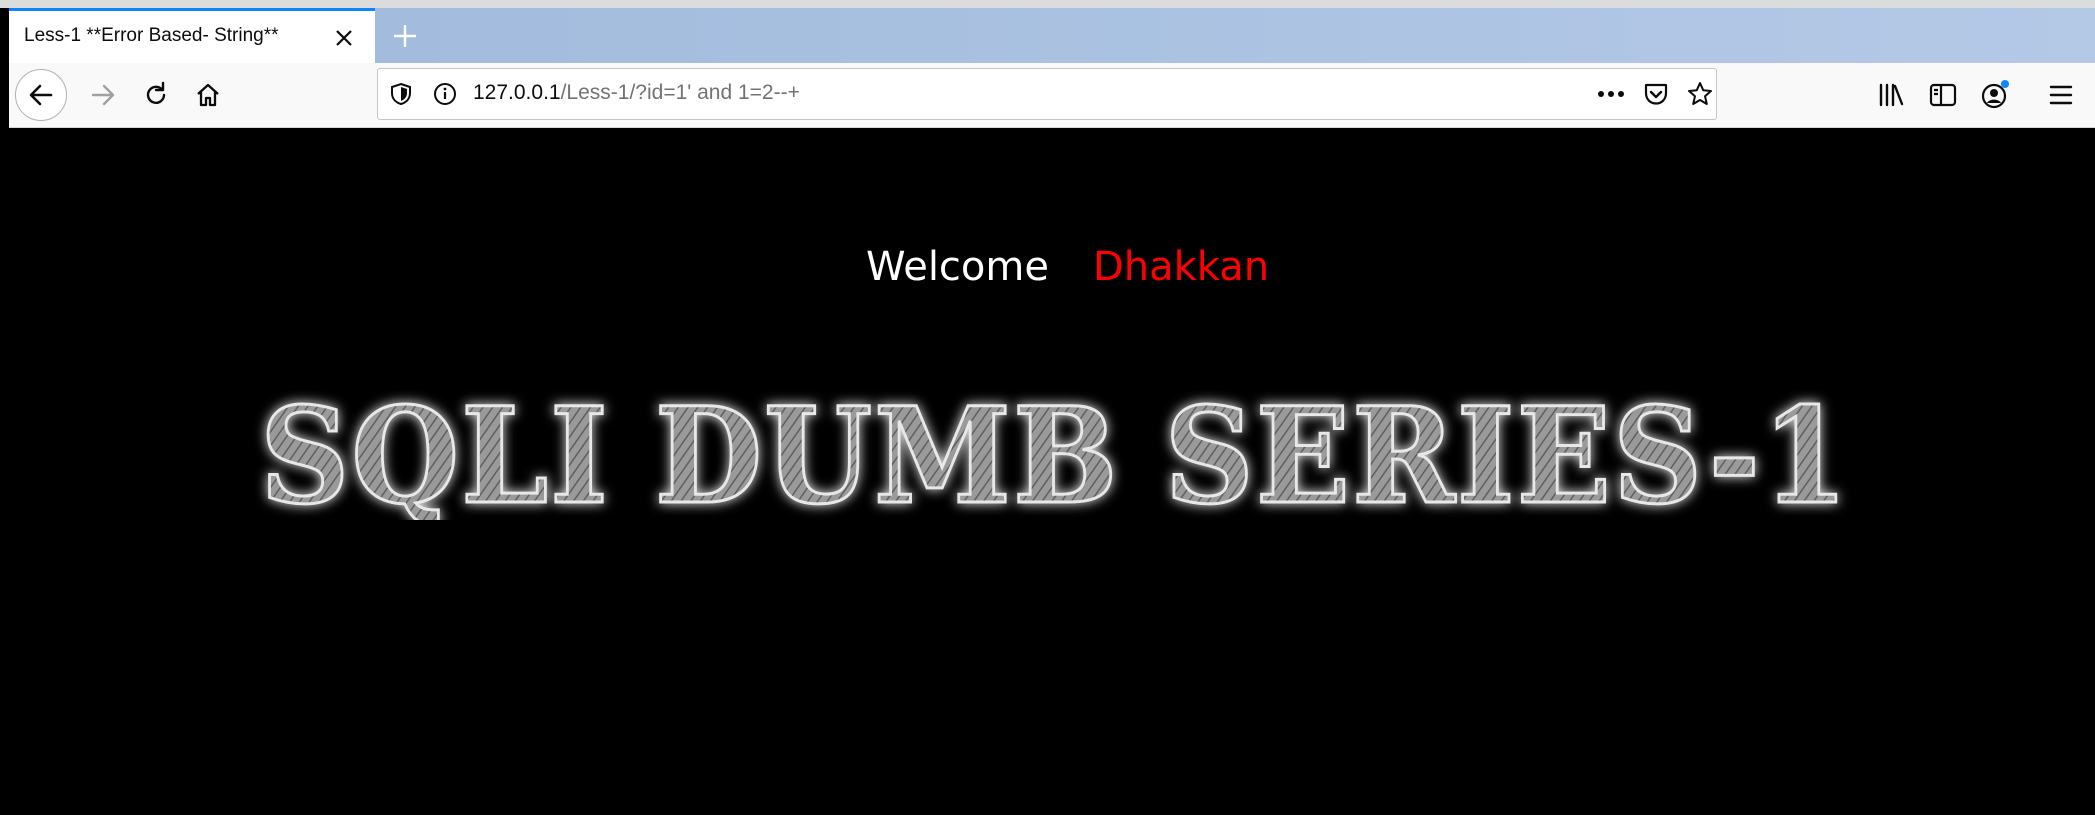 The height and width of the screenshot is (815, 2095). I want to click on home-icon, so click(208, 95).